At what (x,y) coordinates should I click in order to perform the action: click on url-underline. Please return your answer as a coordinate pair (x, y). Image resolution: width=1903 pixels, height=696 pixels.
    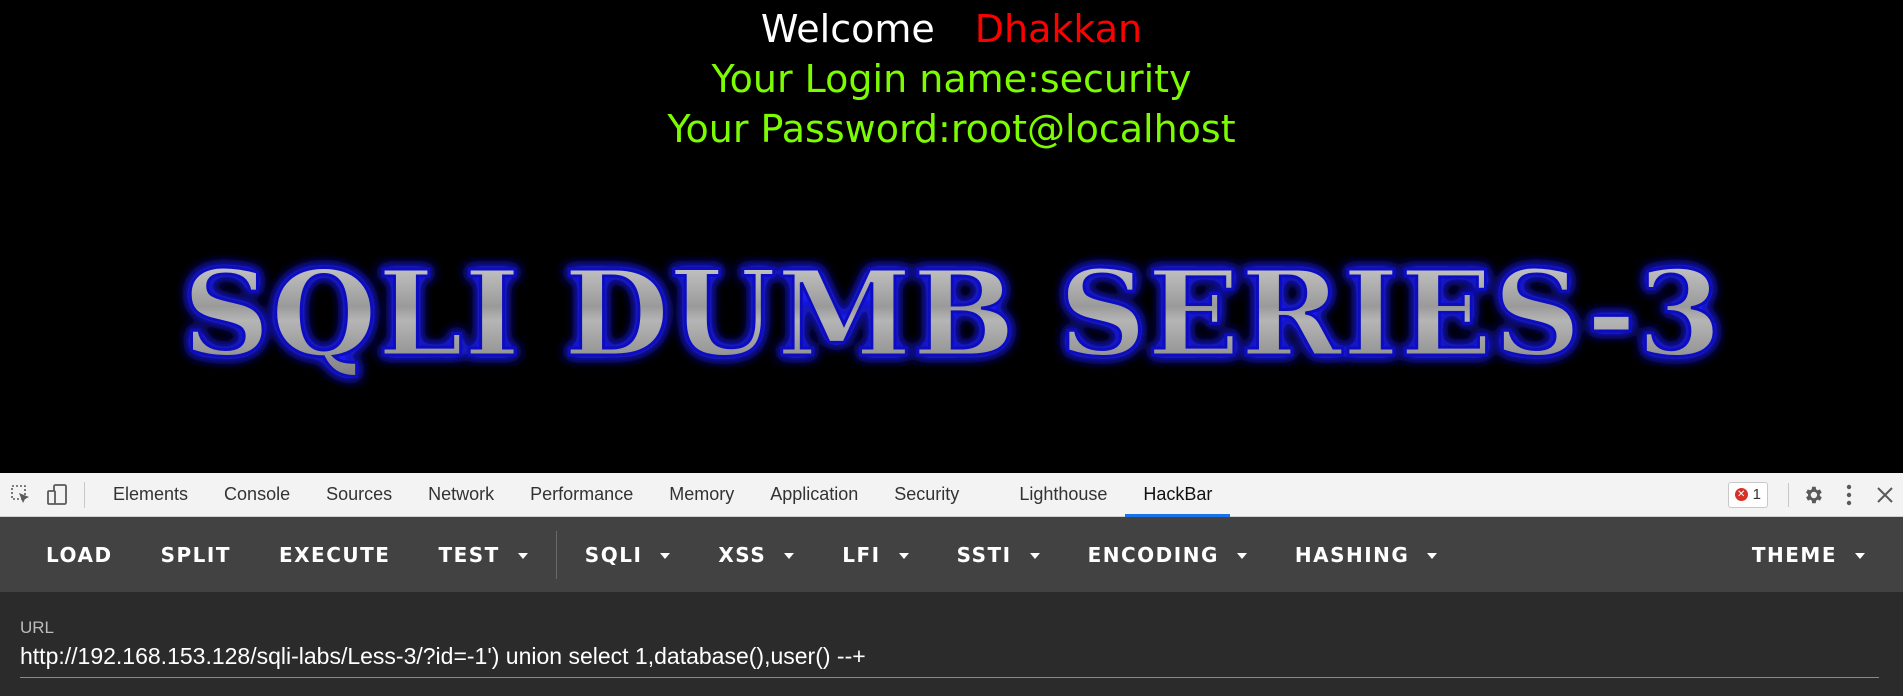
    Looking at the image, I should click on (949, 677).